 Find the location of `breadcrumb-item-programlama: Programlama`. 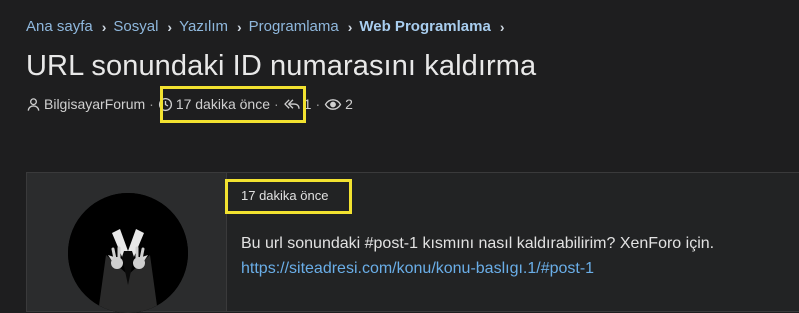

breadcrumb-item-programlama: Programlama is located at coordinates (294, 26).